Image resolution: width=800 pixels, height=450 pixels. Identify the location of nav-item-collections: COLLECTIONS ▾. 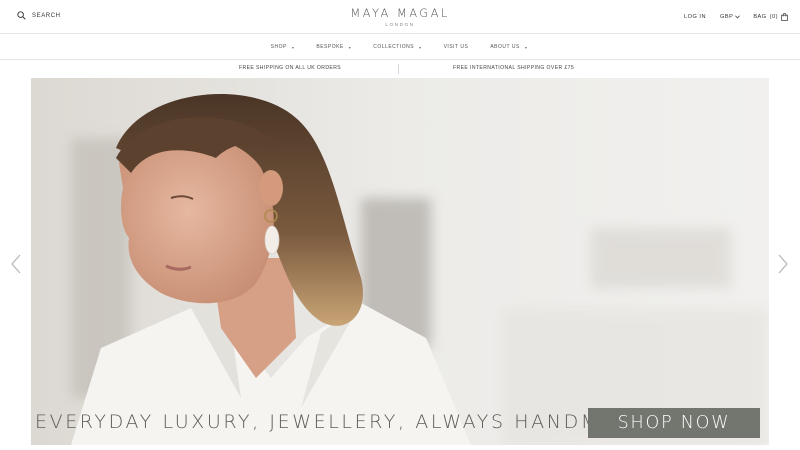
(397, 47).